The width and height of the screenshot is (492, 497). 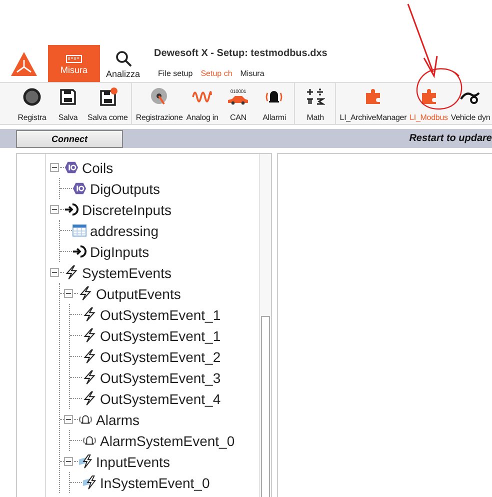 I want to click on tree-item: OutSystemEvent_2, so click(x=160, y=356).